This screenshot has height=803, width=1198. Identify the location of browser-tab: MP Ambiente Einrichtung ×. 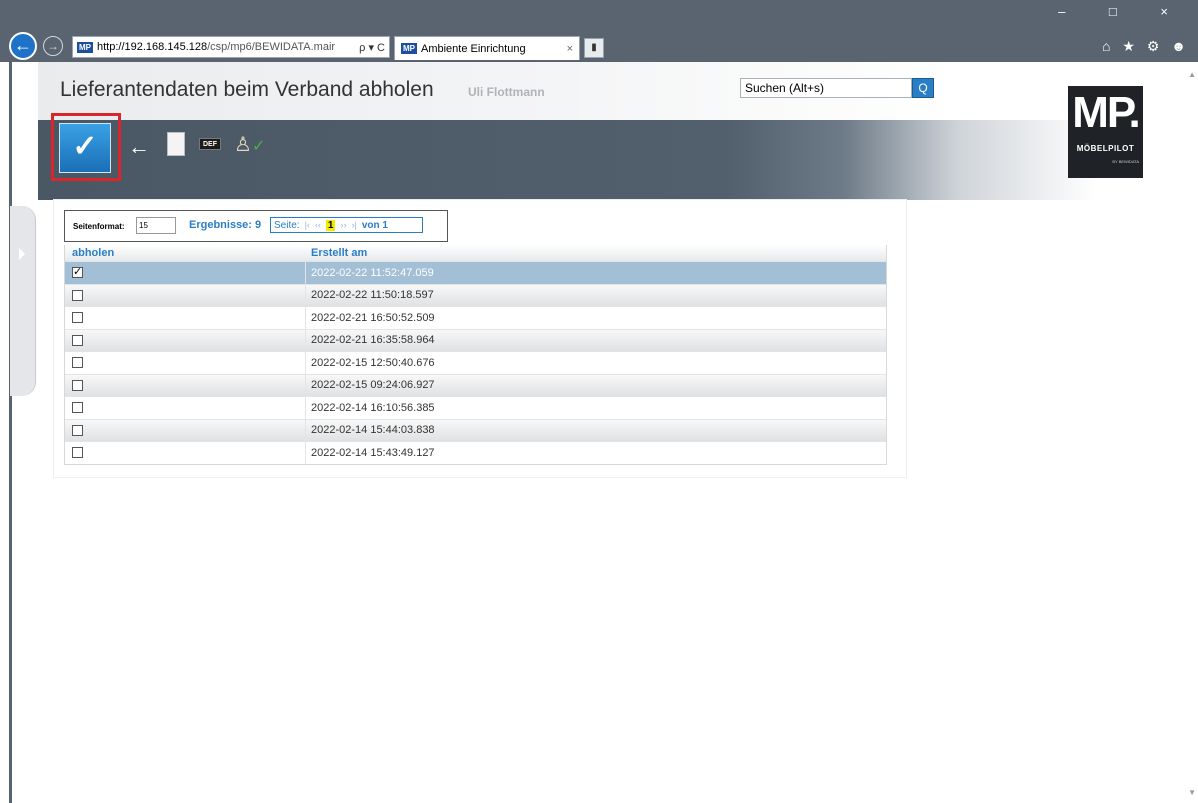
(487, 48).